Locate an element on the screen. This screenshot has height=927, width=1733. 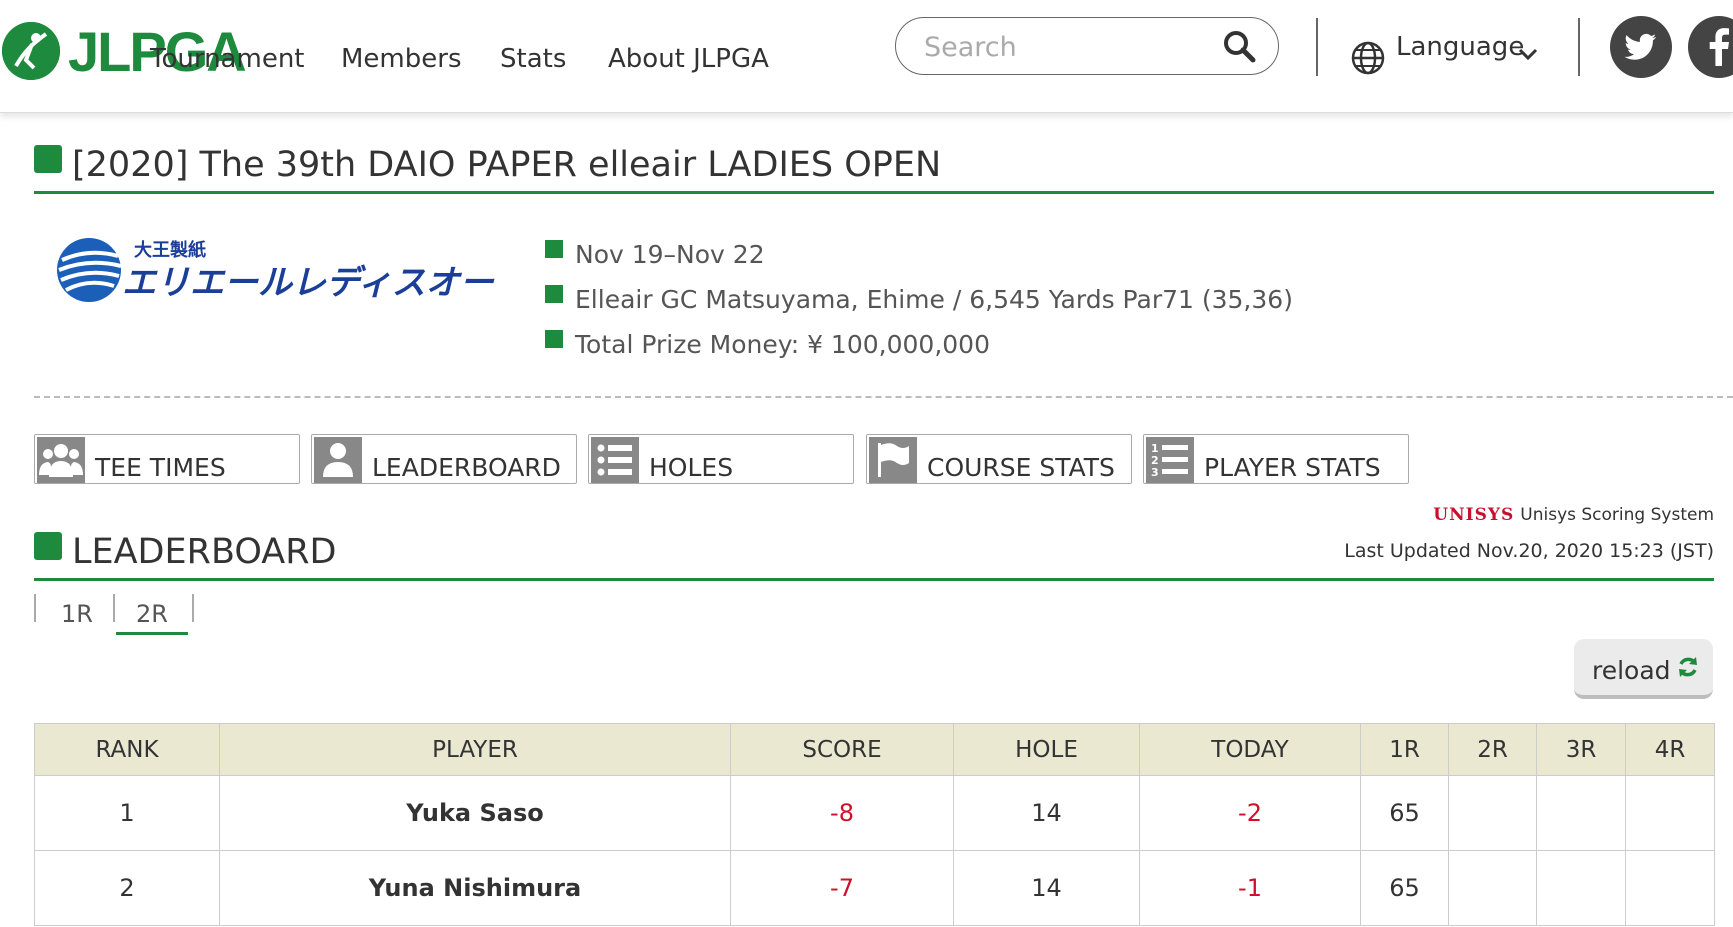
sponsor-logo-small-text: 大王製紙 is located at coordinates (170, 250).